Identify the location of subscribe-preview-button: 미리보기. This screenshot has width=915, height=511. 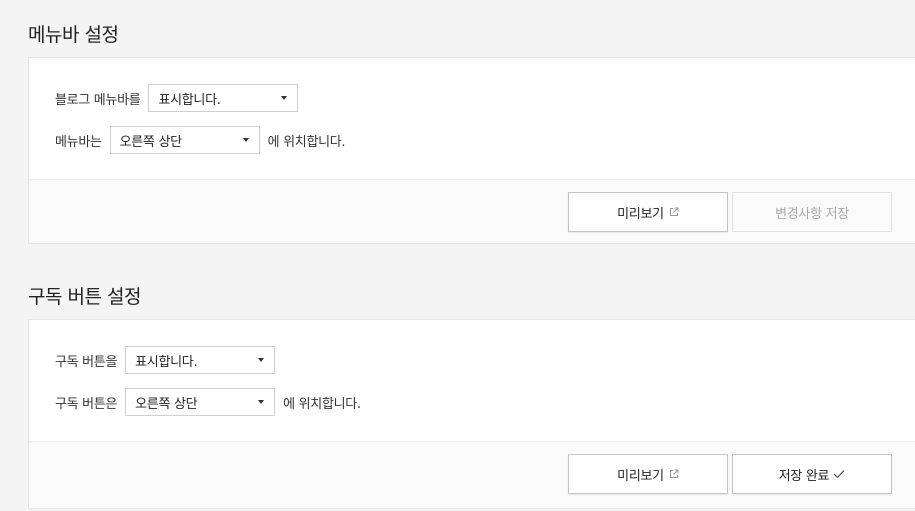
(648, 474).